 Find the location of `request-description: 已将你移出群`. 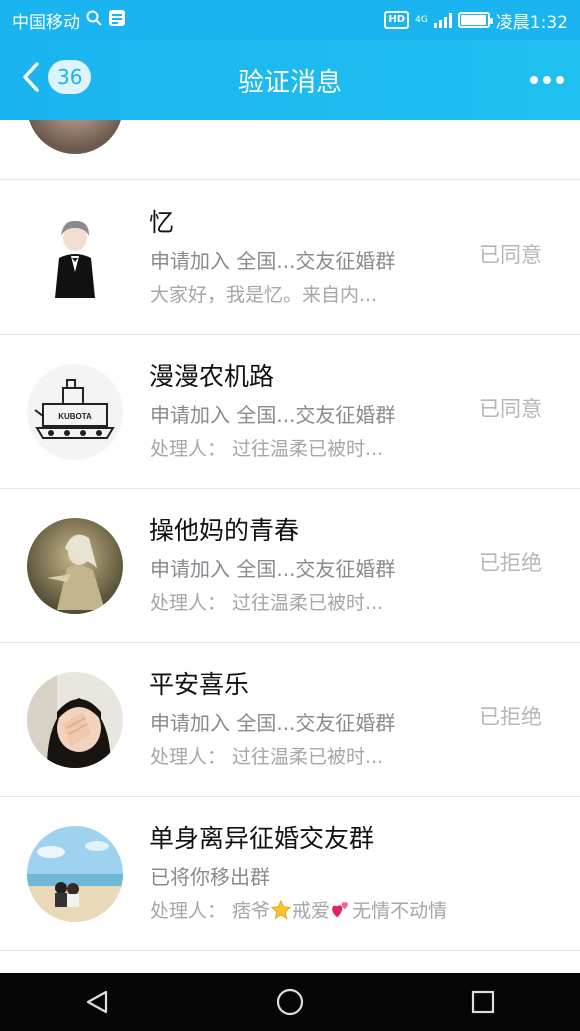

request-description: 已将你移出群 is located at coordinates (210, 877).